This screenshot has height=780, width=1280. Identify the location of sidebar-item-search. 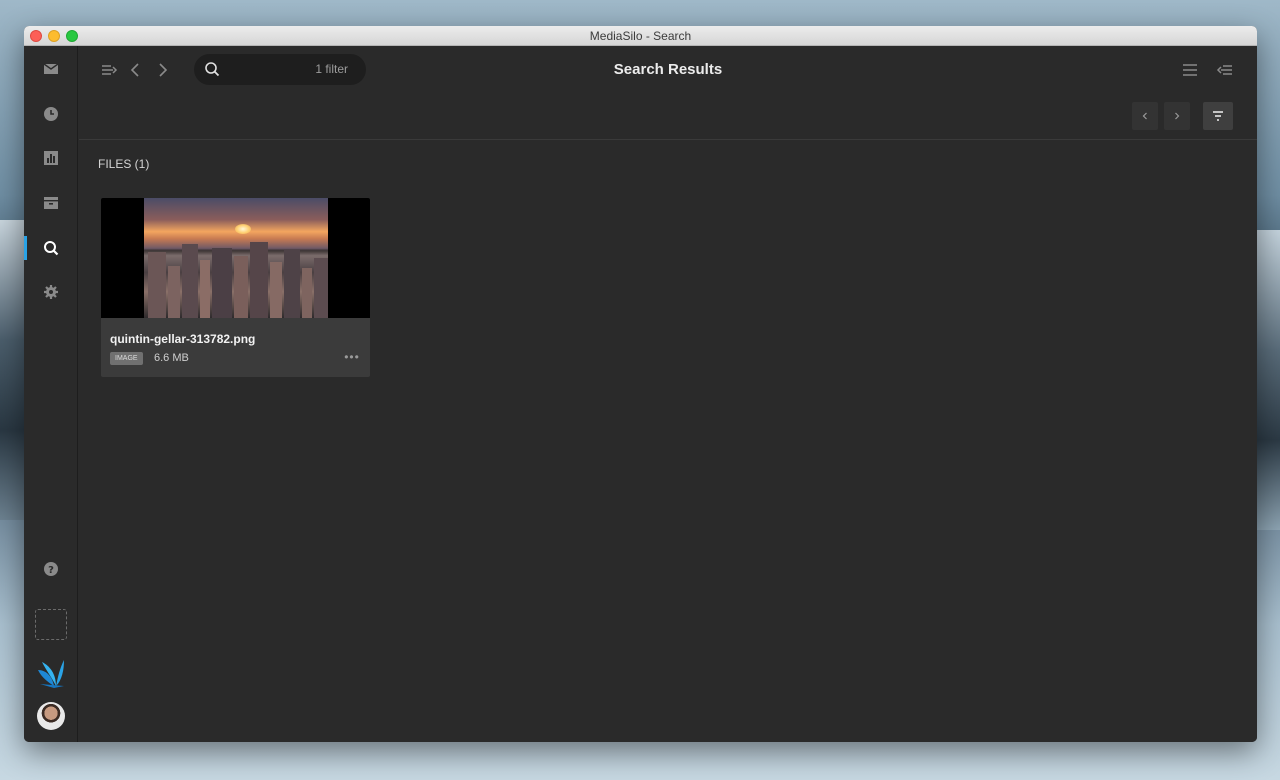
(51, 248).